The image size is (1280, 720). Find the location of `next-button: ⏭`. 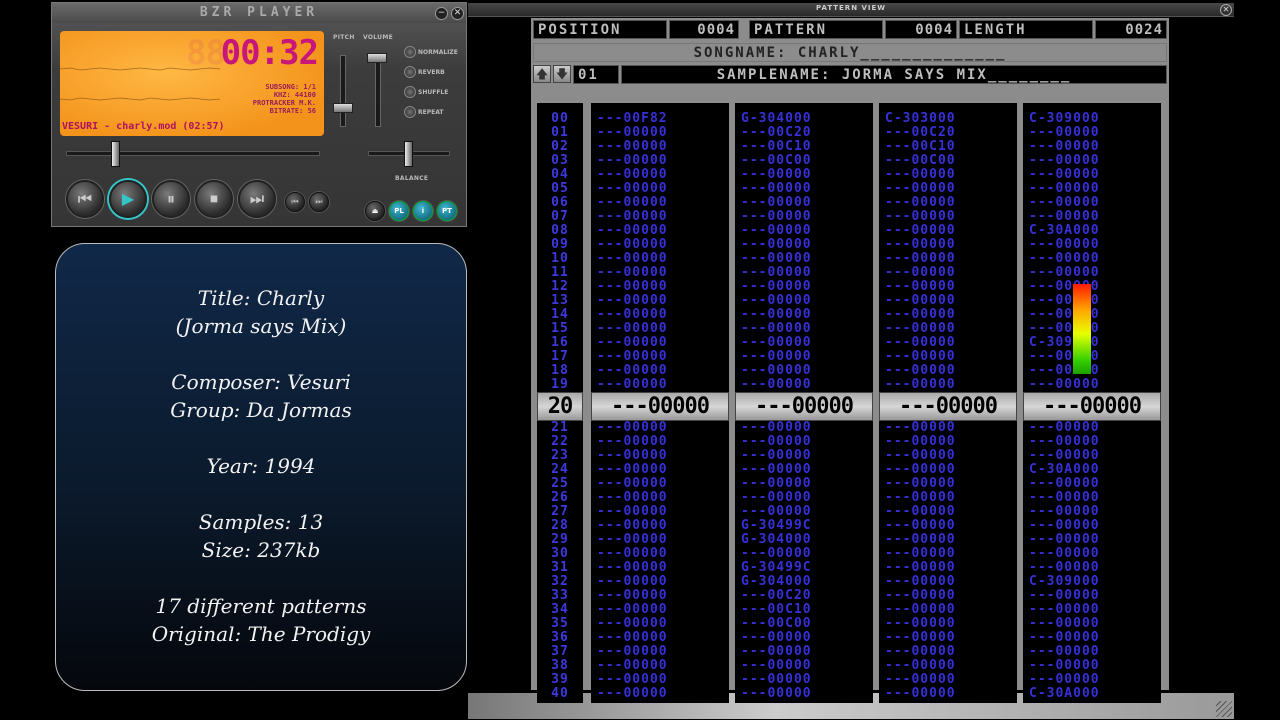

next-button: ⏭ is located at coordinates (257, 199).